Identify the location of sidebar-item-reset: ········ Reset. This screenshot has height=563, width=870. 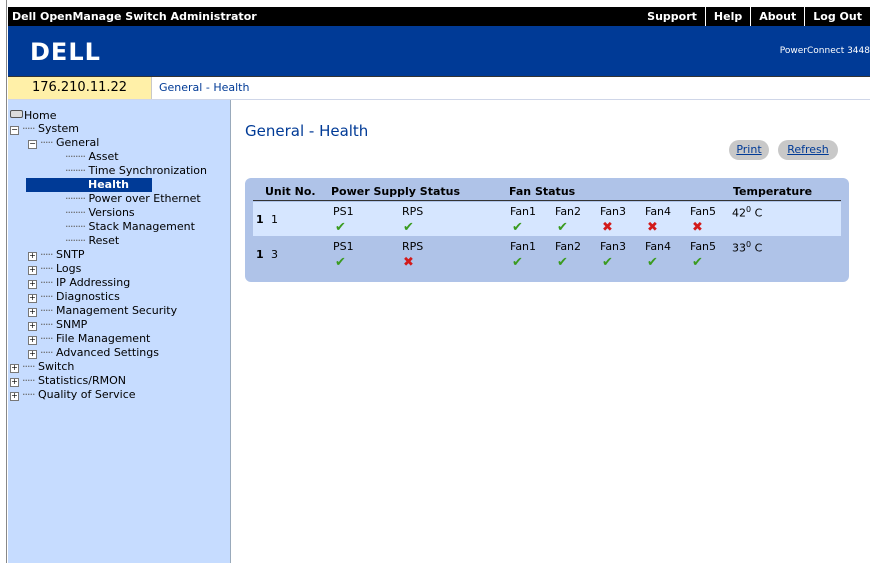
(92, 241).